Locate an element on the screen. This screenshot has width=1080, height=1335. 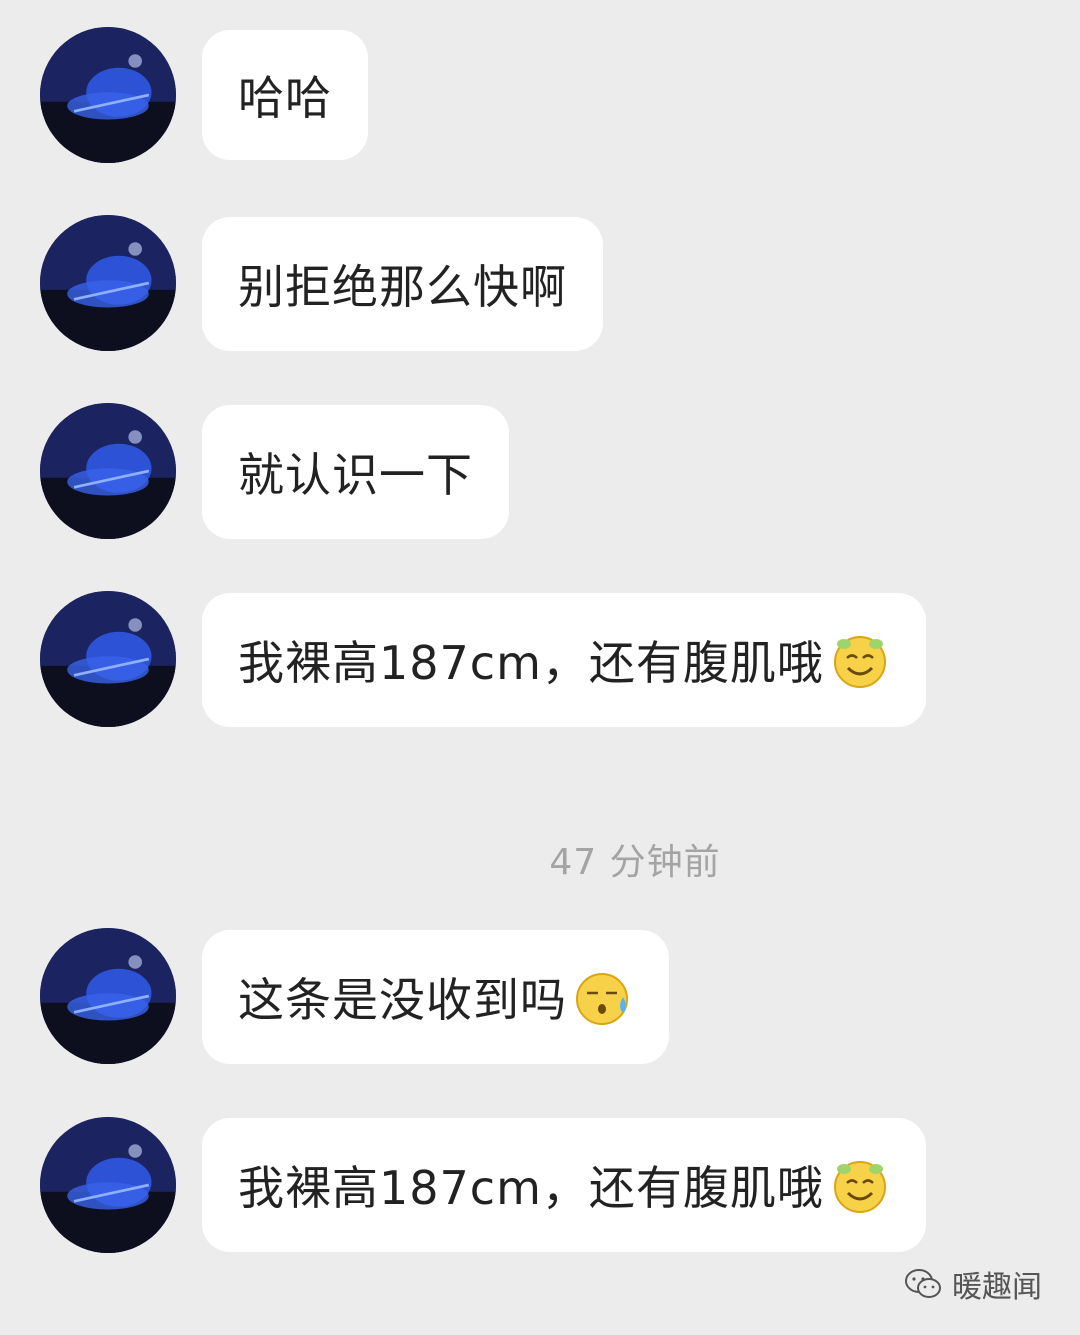
message-bubble: 别拒绝那么快啊 is located at coordinates (402, 284).